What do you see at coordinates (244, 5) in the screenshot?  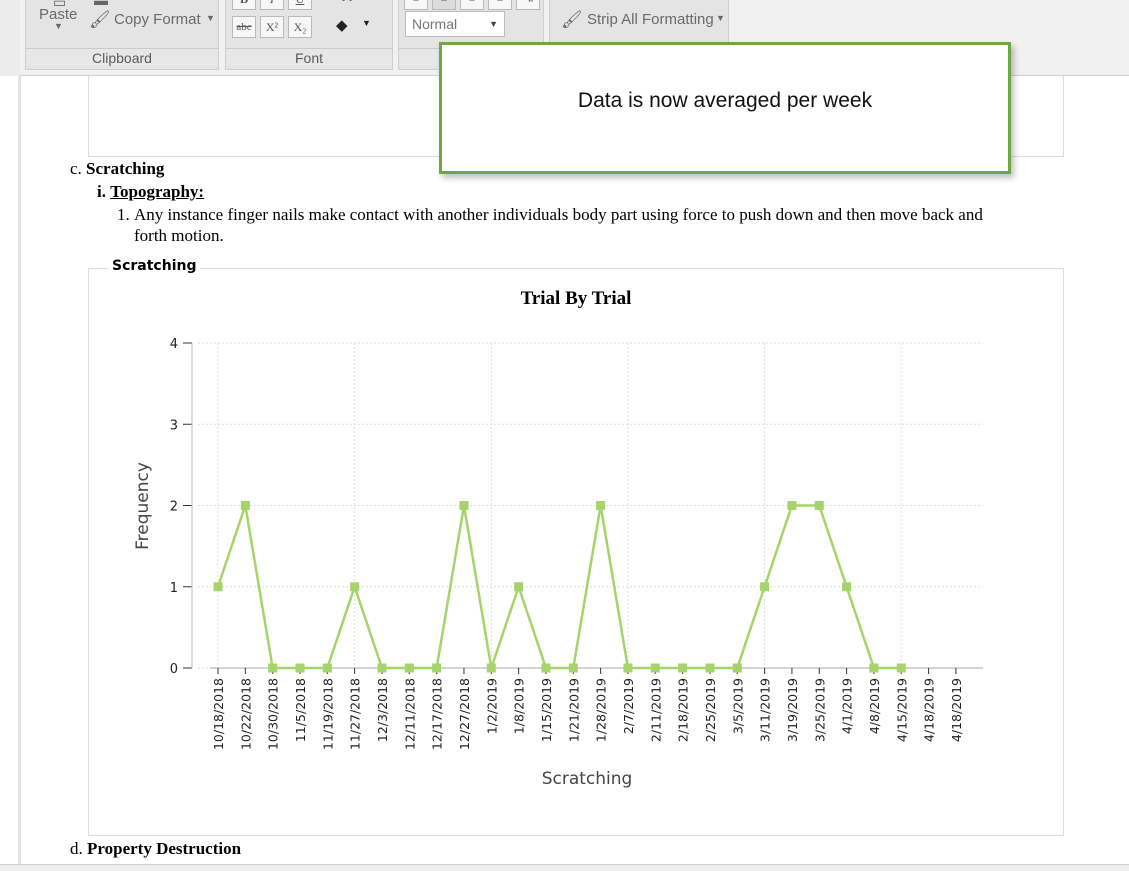 I see `bold-button: B` at bounding box center [244, 5].